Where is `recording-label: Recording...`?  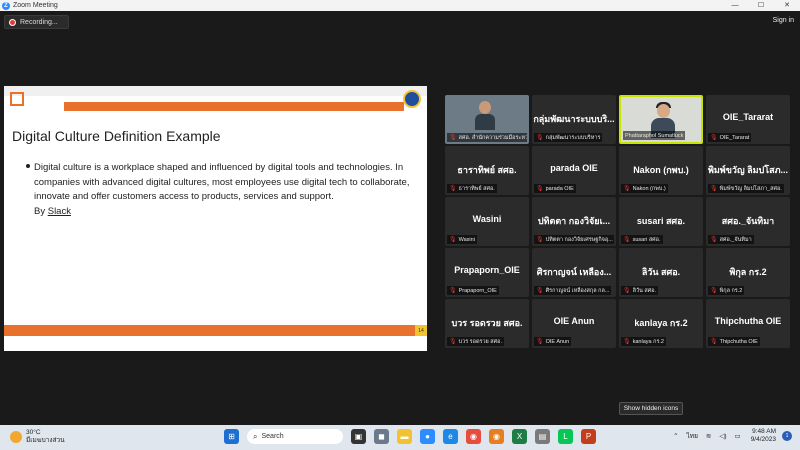
recording-label: Recording... is located at coordinates (39, 22).